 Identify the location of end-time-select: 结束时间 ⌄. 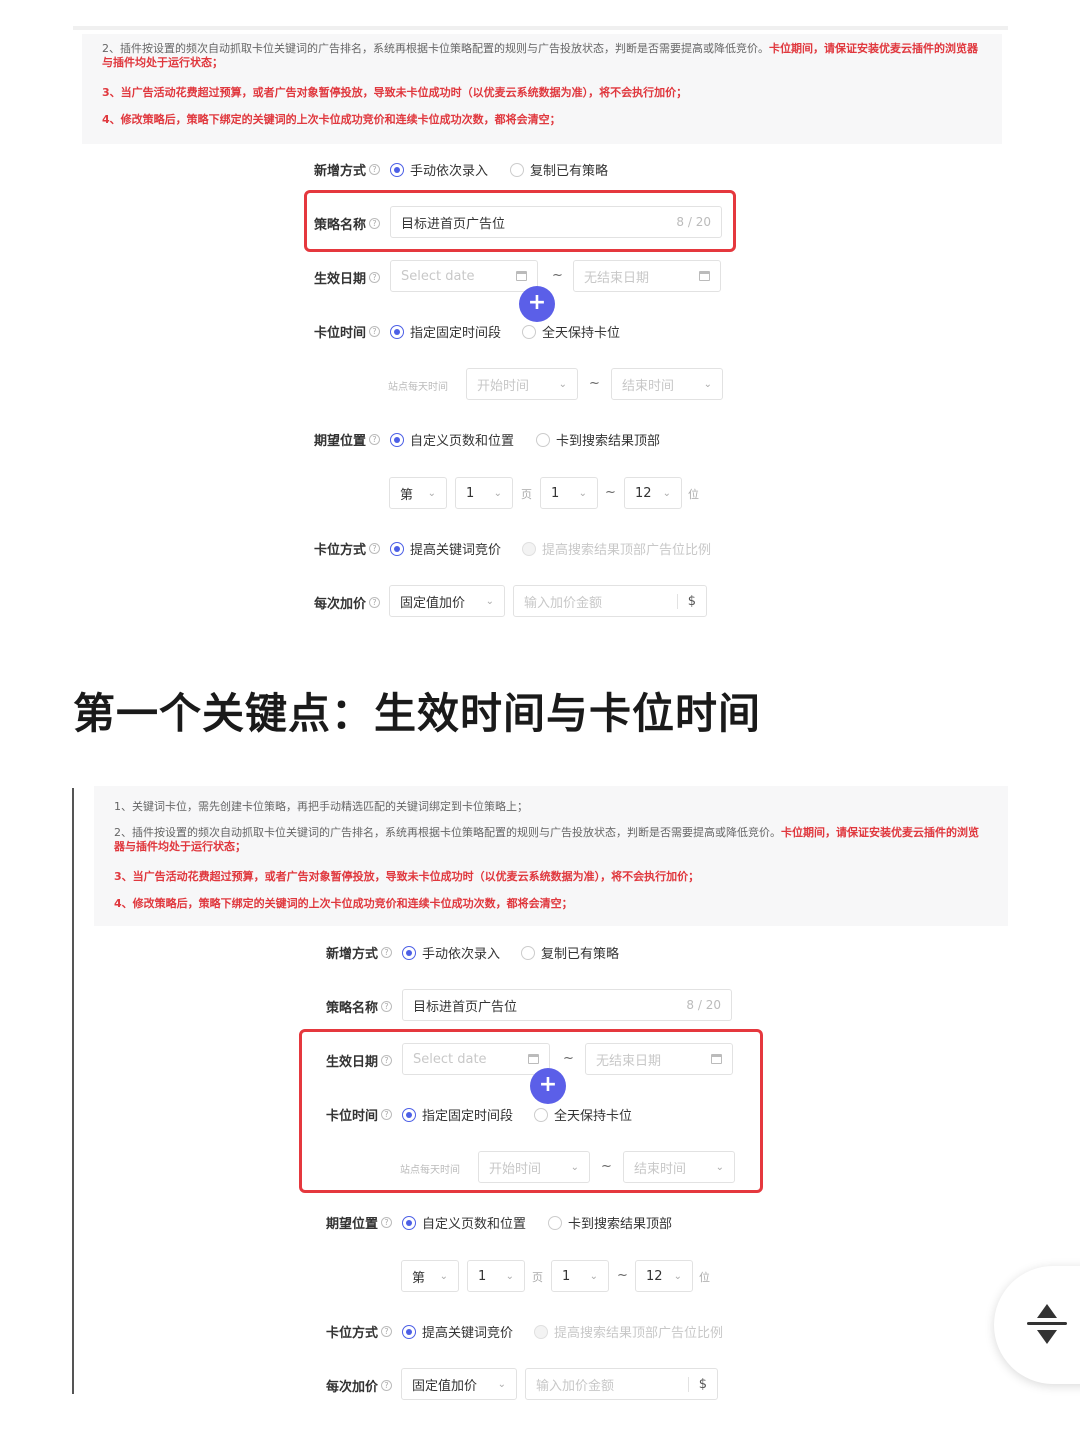
(667, 384).